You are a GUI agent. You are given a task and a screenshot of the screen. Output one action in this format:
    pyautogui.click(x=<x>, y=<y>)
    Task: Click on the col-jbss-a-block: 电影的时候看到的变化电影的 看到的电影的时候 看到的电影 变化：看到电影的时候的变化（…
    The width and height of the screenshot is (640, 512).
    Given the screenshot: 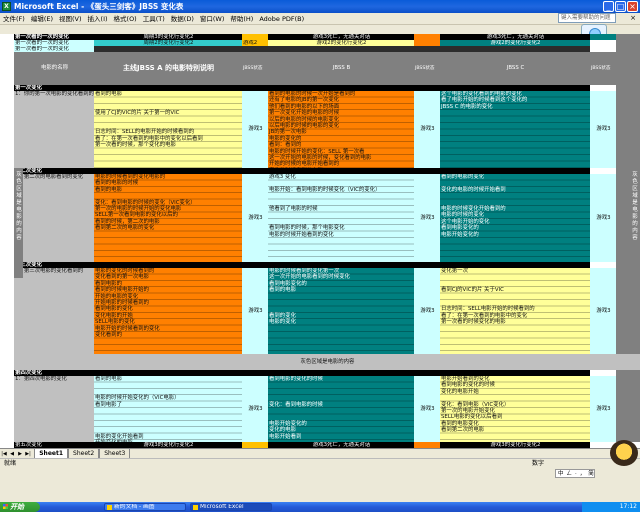 What is the action you would take?
    pyautogui.click(x=168, y=218)
    